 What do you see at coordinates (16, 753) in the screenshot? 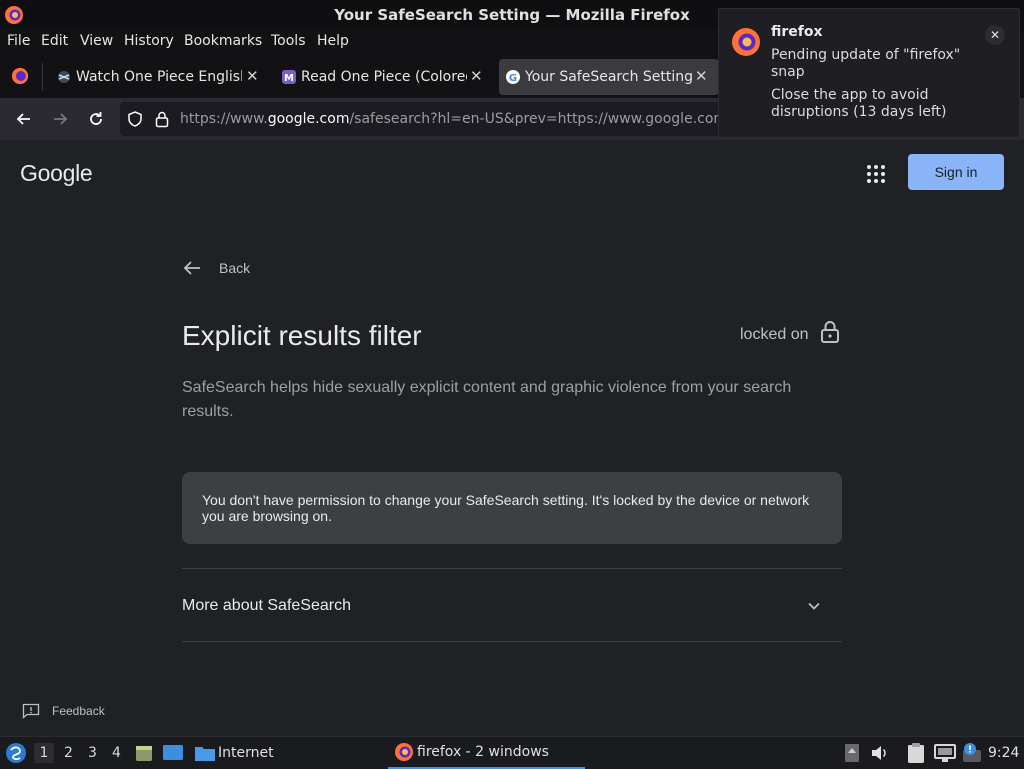
I see `start-menu-icon` at bounding box center [16, 753].